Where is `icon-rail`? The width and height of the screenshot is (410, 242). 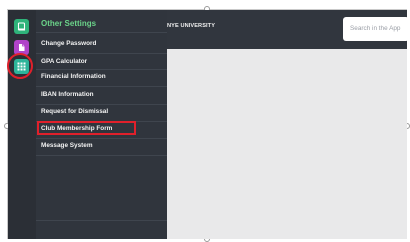
icon-rail is located at coordinates (21, 124).